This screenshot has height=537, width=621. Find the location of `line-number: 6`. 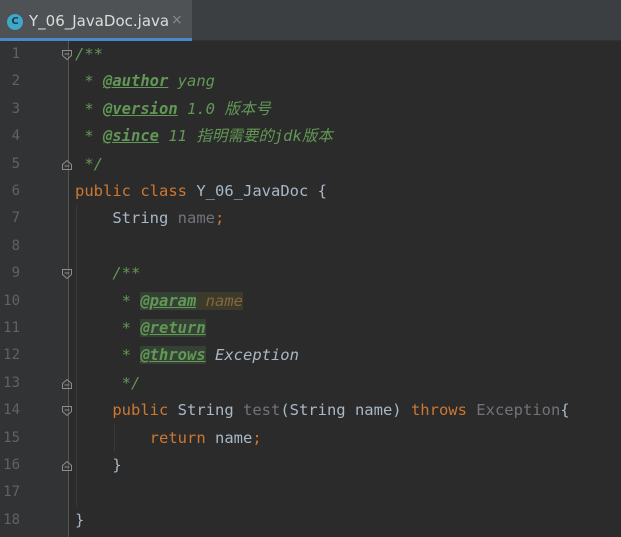

line-number: 6 is located at coordinates (15, 191).